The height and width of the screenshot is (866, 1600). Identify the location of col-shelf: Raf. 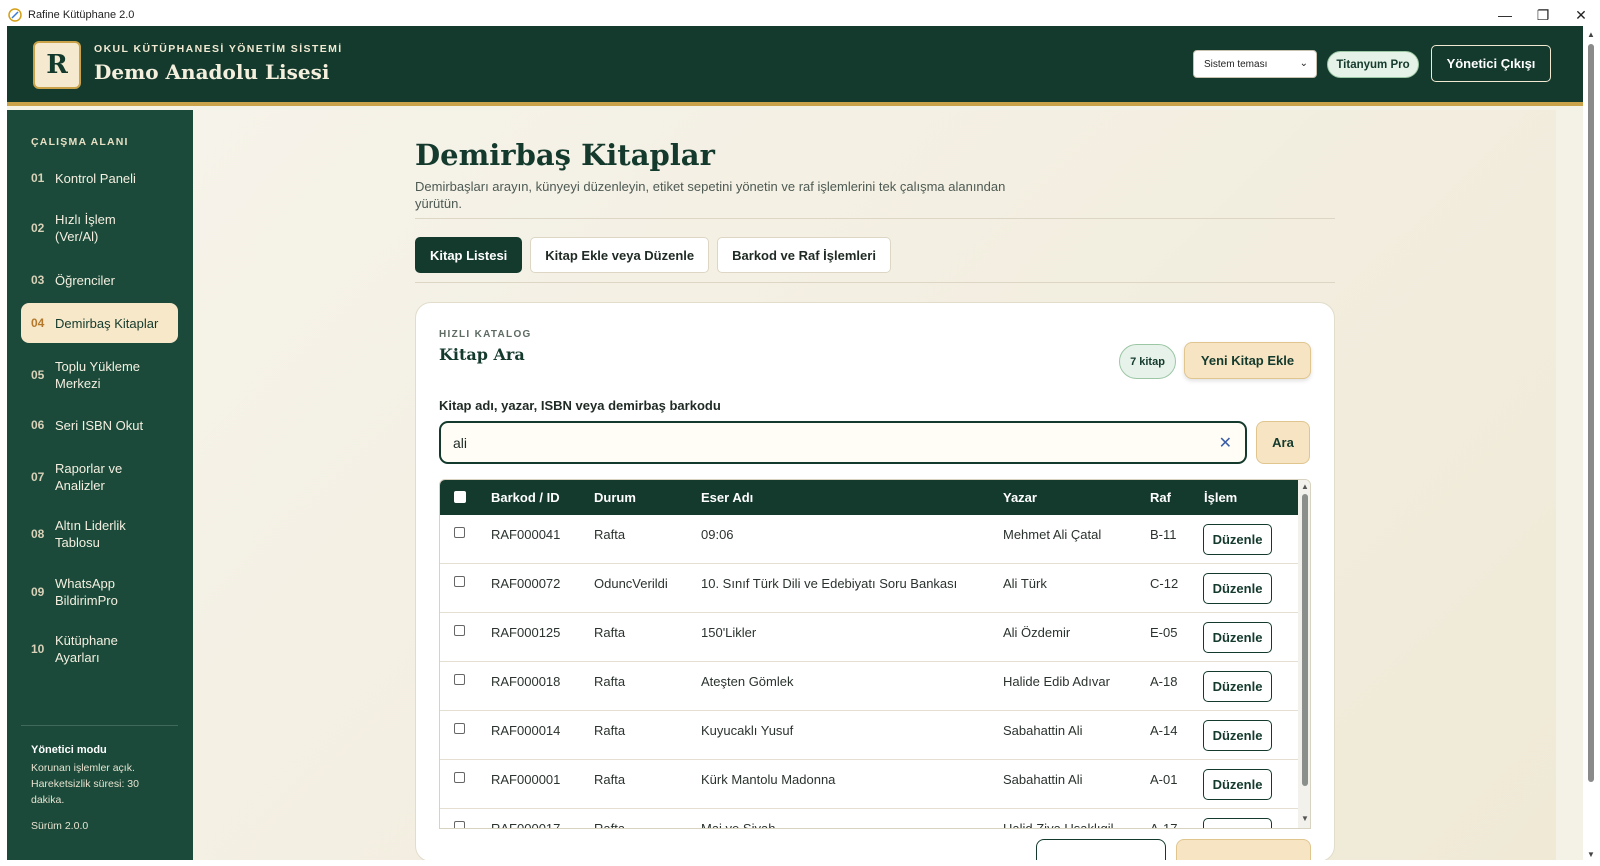
(1160, 497).